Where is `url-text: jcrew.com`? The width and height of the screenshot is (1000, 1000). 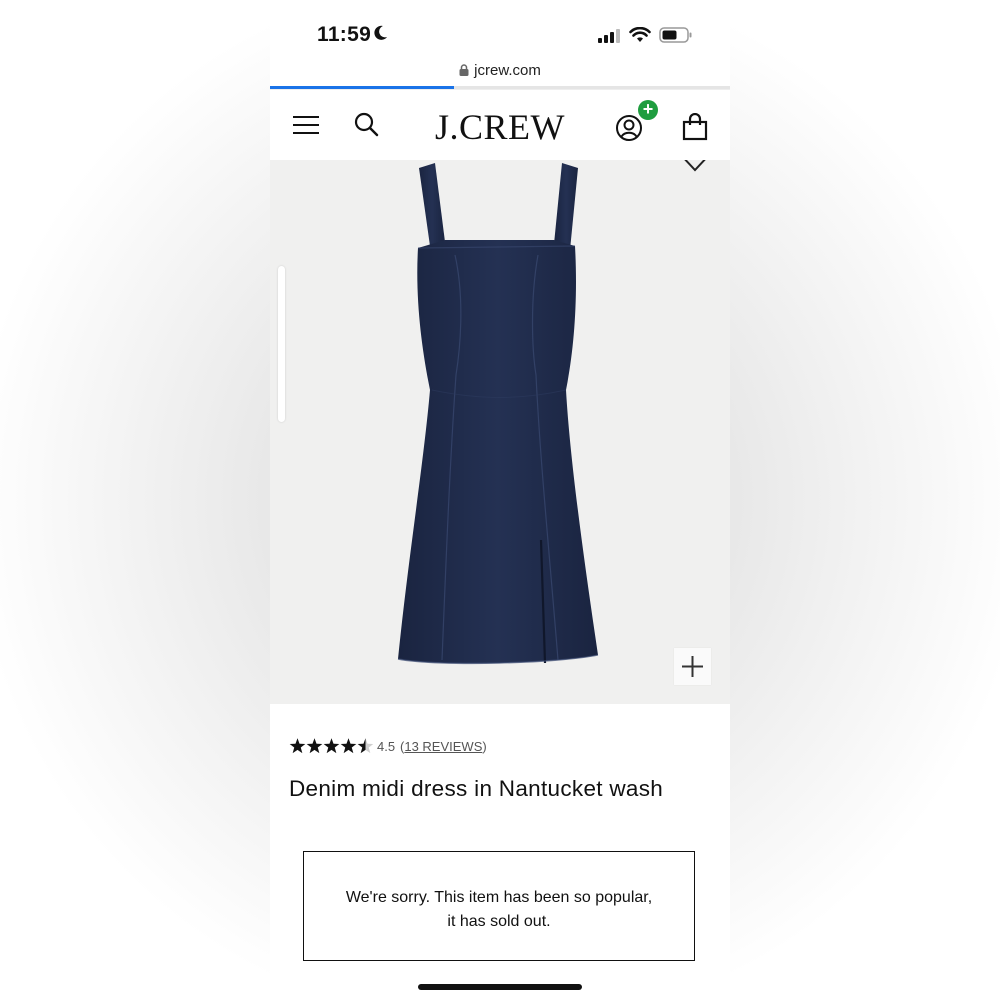 url-text: jcrew.com is located at coordinates (507, 70).